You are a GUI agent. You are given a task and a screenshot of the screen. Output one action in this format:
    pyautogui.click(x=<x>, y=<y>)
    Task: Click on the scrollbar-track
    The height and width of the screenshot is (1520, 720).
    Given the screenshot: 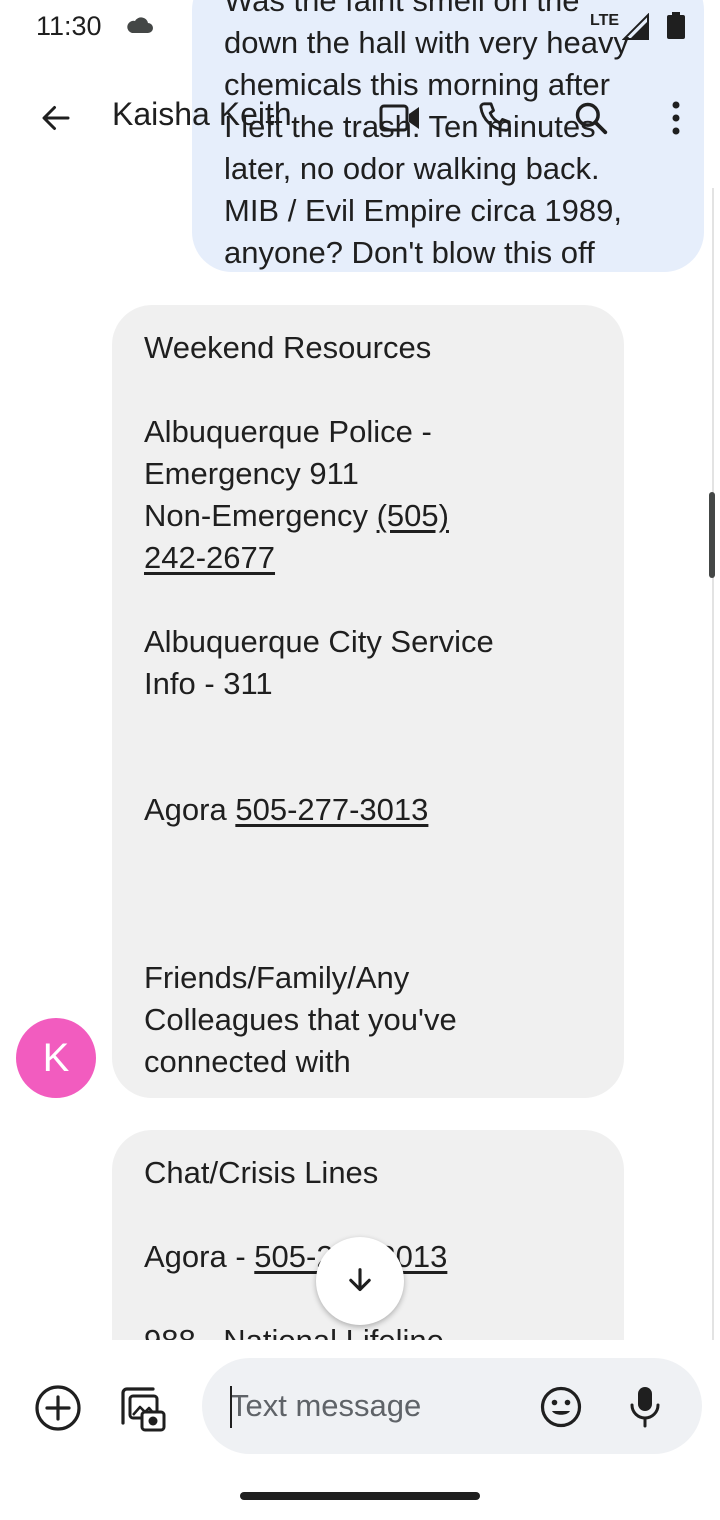 What is the action you would take?
    pyautogui.click(x=713, y=826)
    